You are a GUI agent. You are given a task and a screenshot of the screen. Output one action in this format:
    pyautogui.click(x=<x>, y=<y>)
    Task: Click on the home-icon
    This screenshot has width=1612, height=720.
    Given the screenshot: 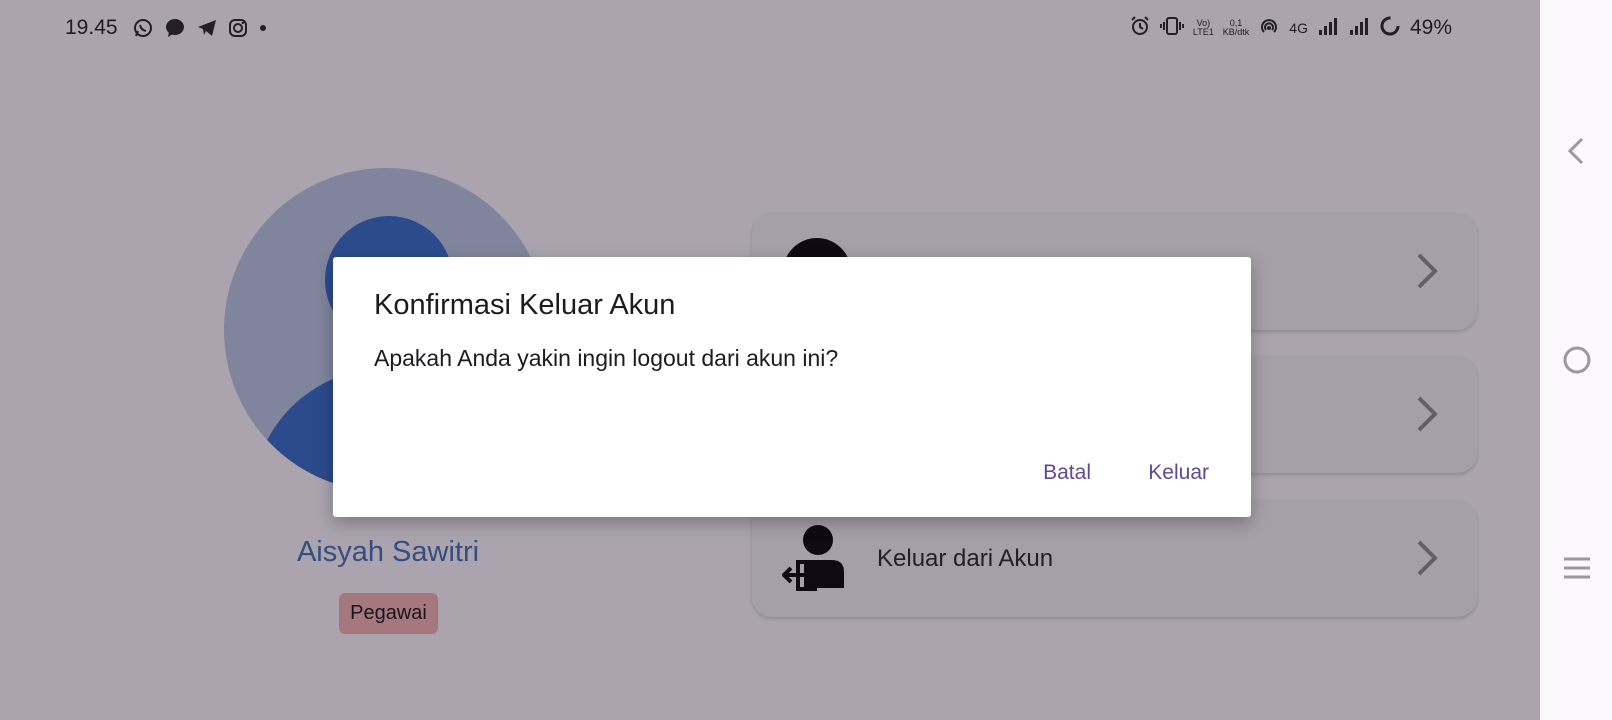 What is the action you would take?
    pyautogui.click(x=1577, y=360)
    